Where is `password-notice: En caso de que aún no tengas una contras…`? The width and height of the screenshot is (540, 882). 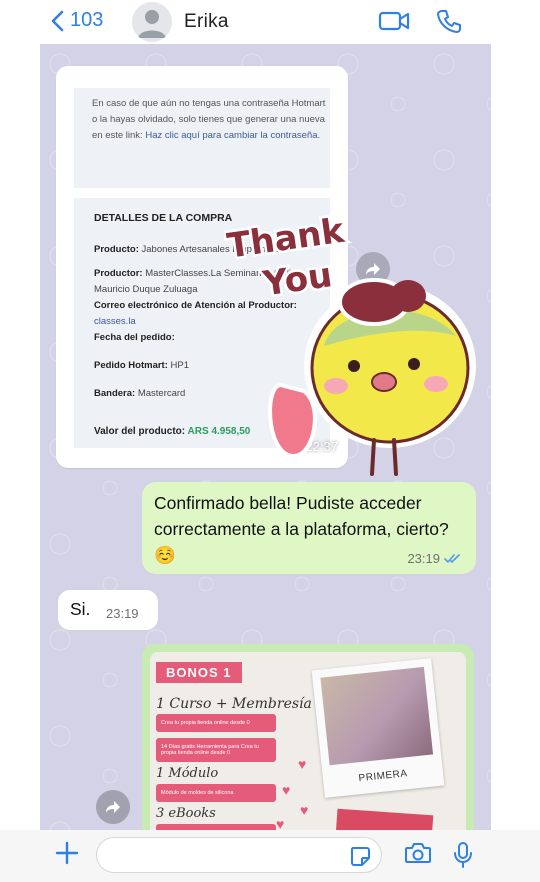 password-notice: En caso de que aún no tengas una contras… is located at coordinates (202, 138).